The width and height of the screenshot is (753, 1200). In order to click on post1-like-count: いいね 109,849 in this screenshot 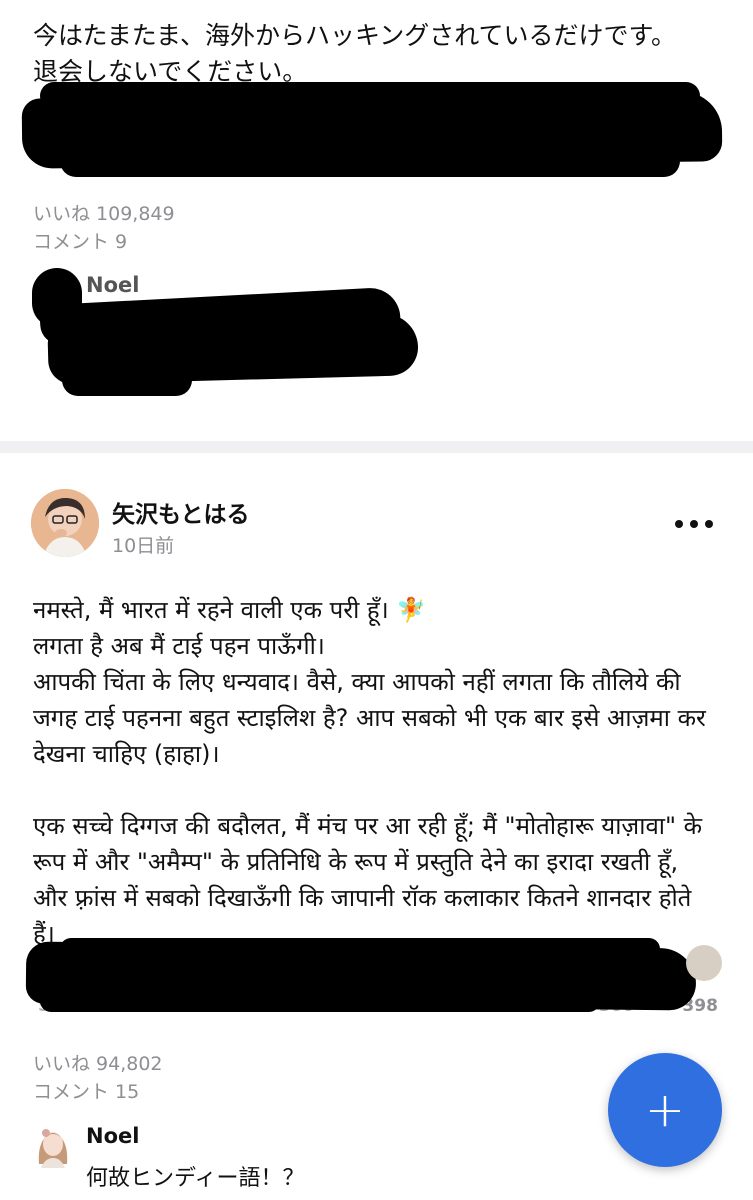, I will do `click(104, 214)`.